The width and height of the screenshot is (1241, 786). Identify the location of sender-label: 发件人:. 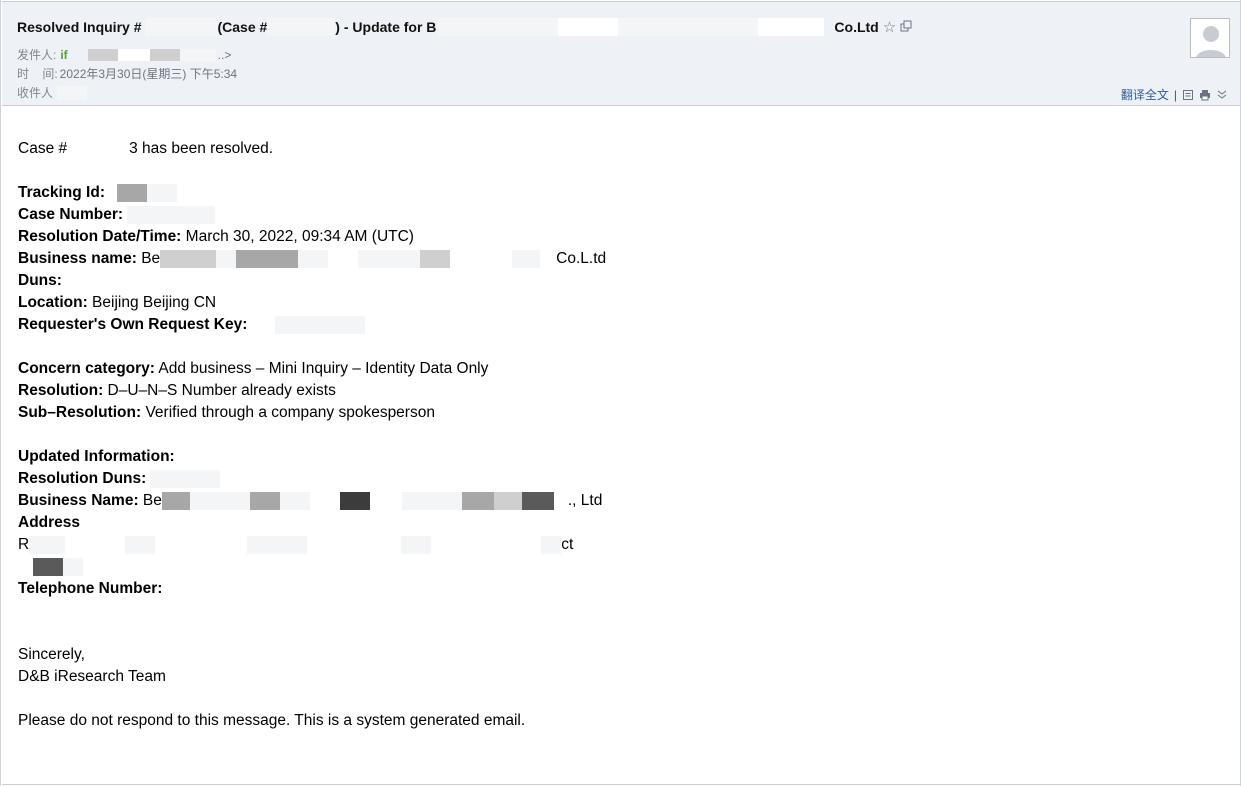
(37, 55).